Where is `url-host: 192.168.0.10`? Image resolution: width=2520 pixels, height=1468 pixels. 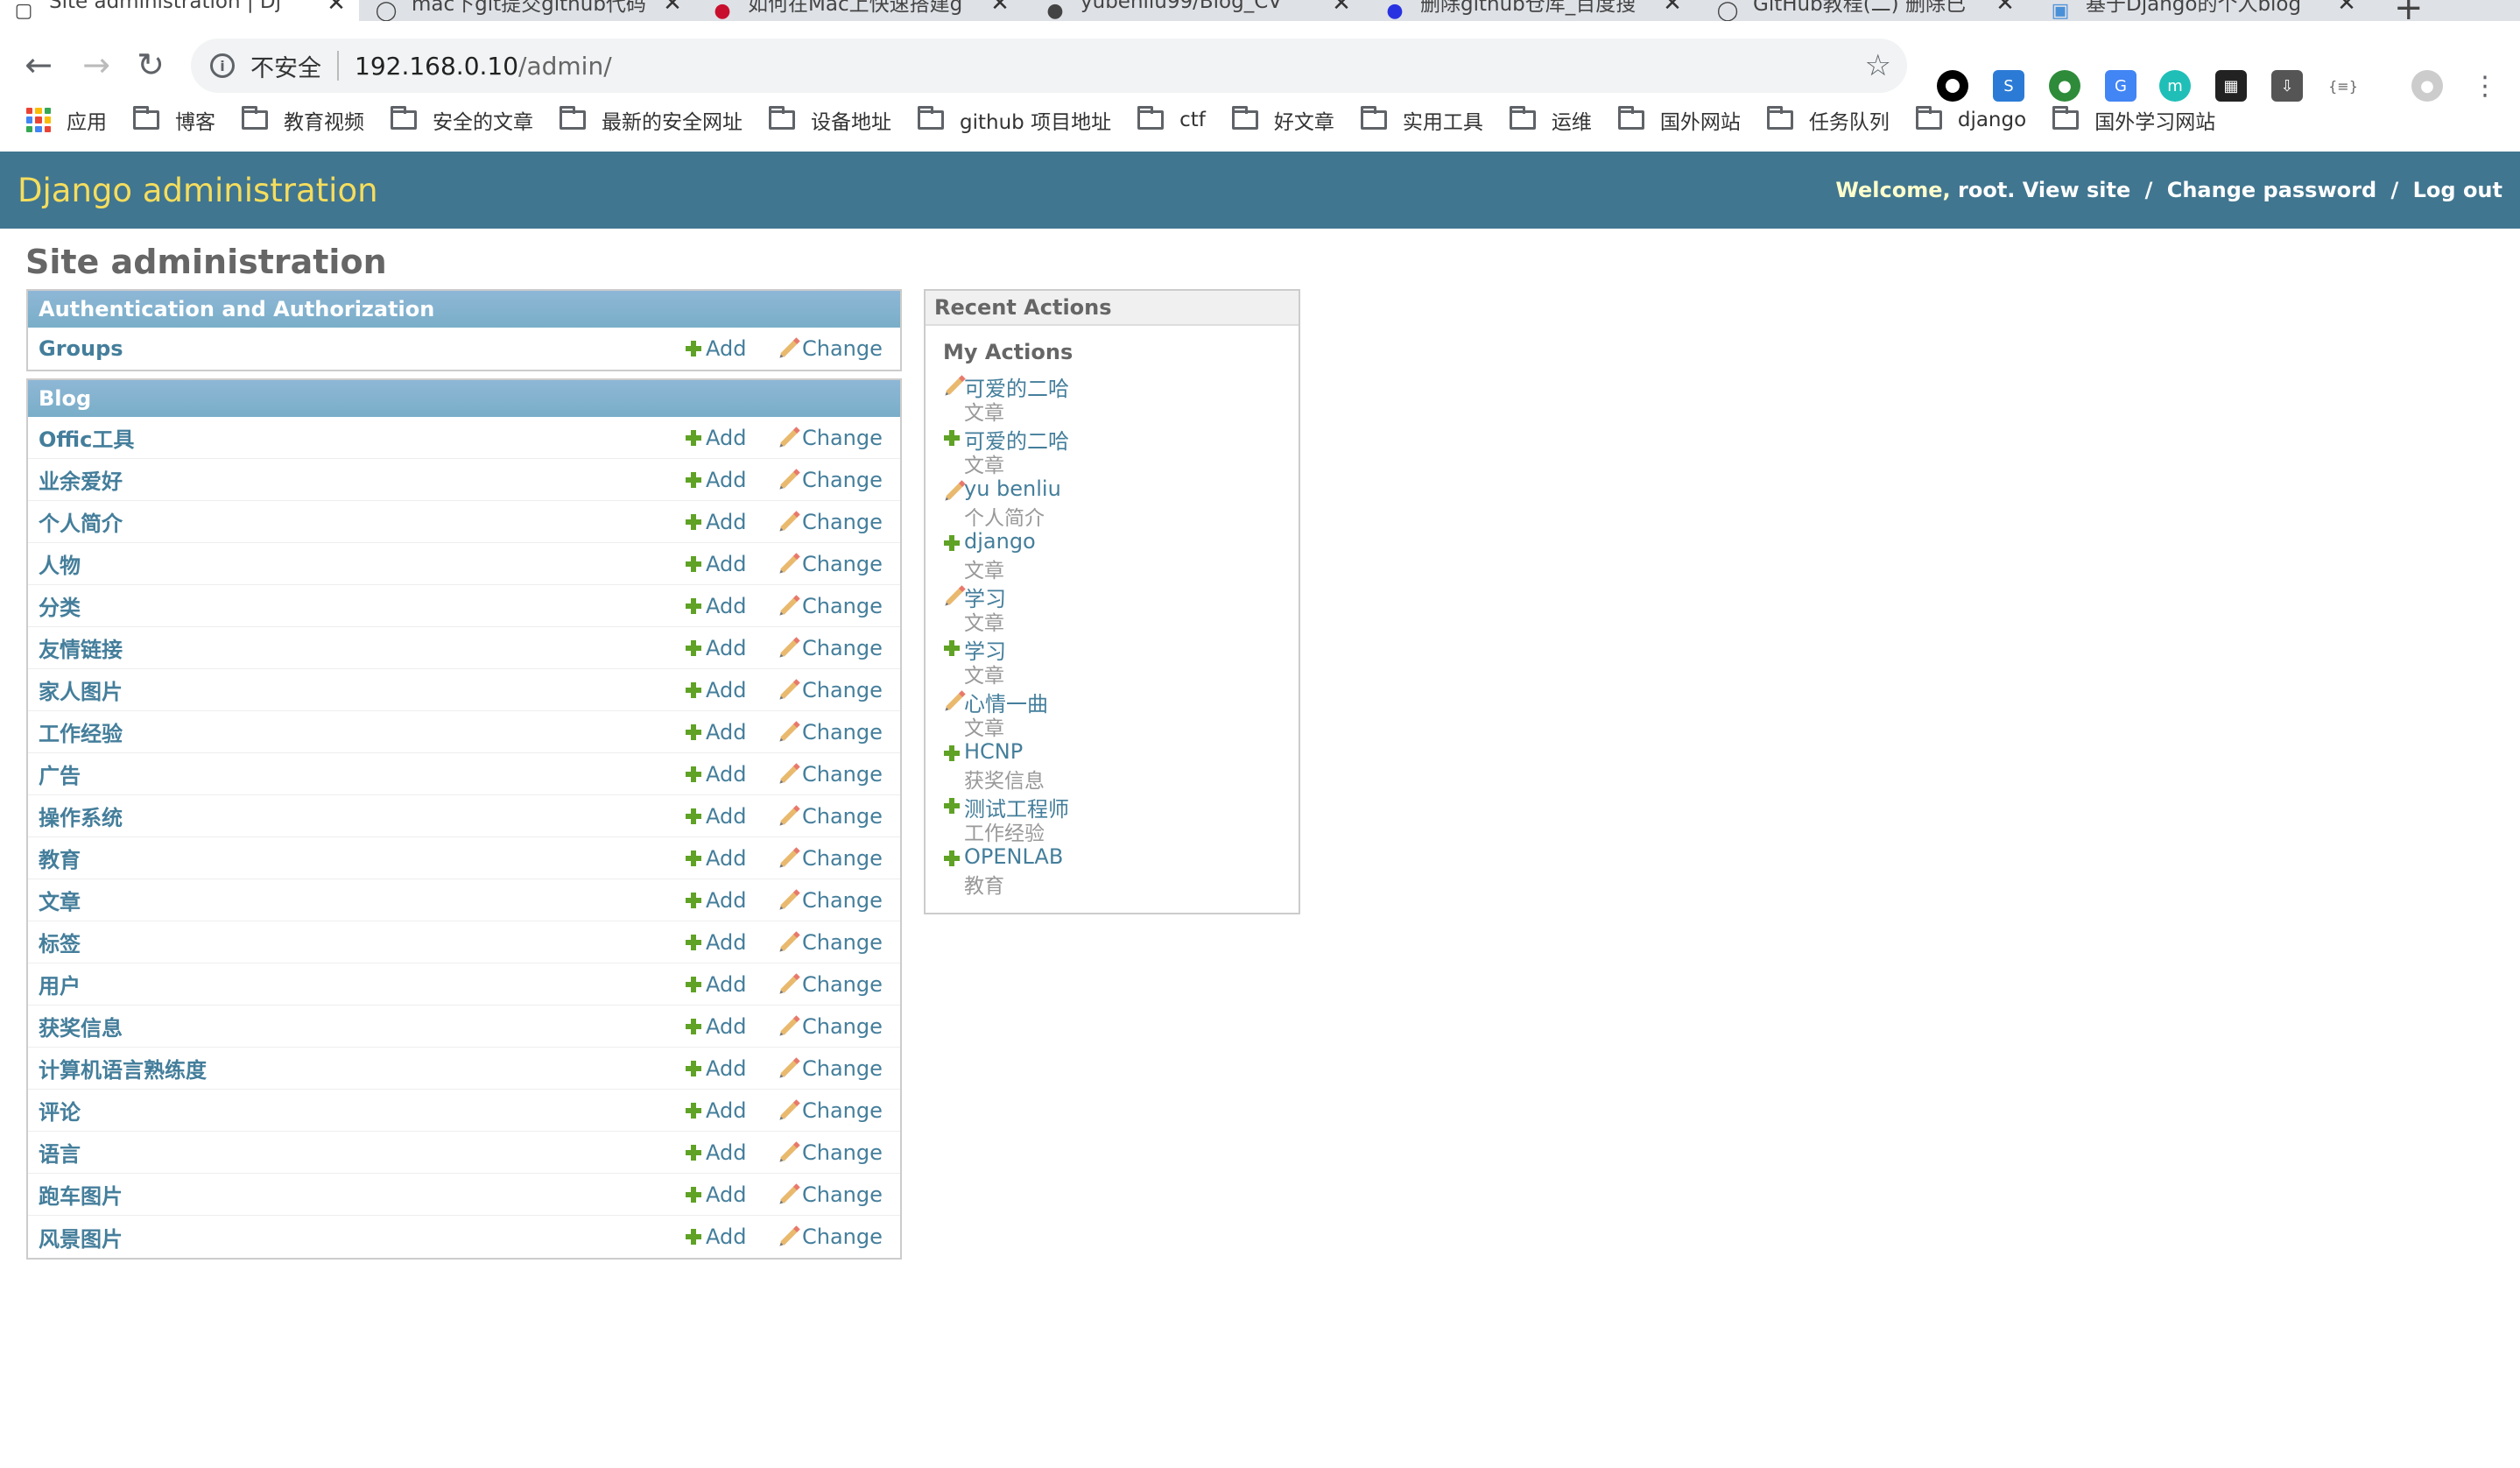 url-host: 192.168.0.10 is located at coordinates (436, 66).